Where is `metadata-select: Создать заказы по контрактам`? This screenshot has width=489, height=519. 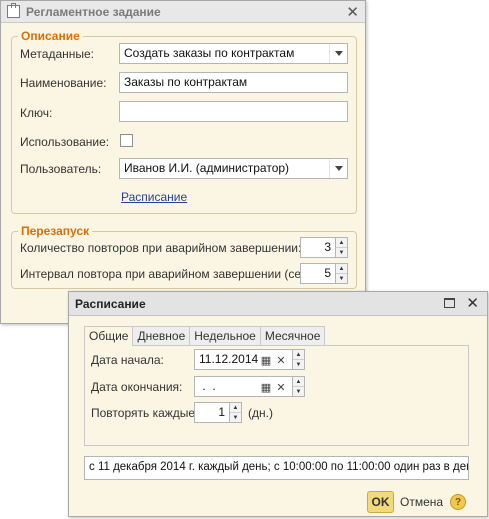 metadata-select: Создать заказы по контрактам is located at coordinates (233, 53).